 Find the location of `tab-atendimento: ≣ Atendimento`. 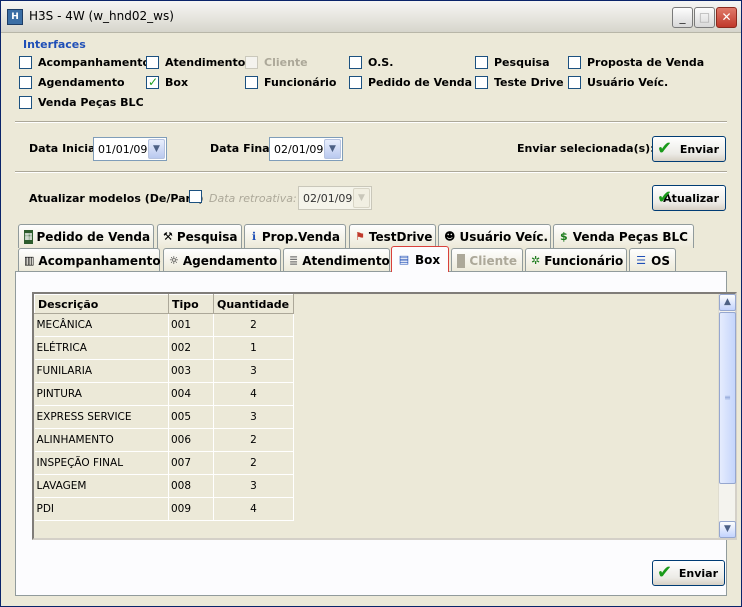

tab-atendimento: ≣ Atendimento is located at coordinates (336, 260).